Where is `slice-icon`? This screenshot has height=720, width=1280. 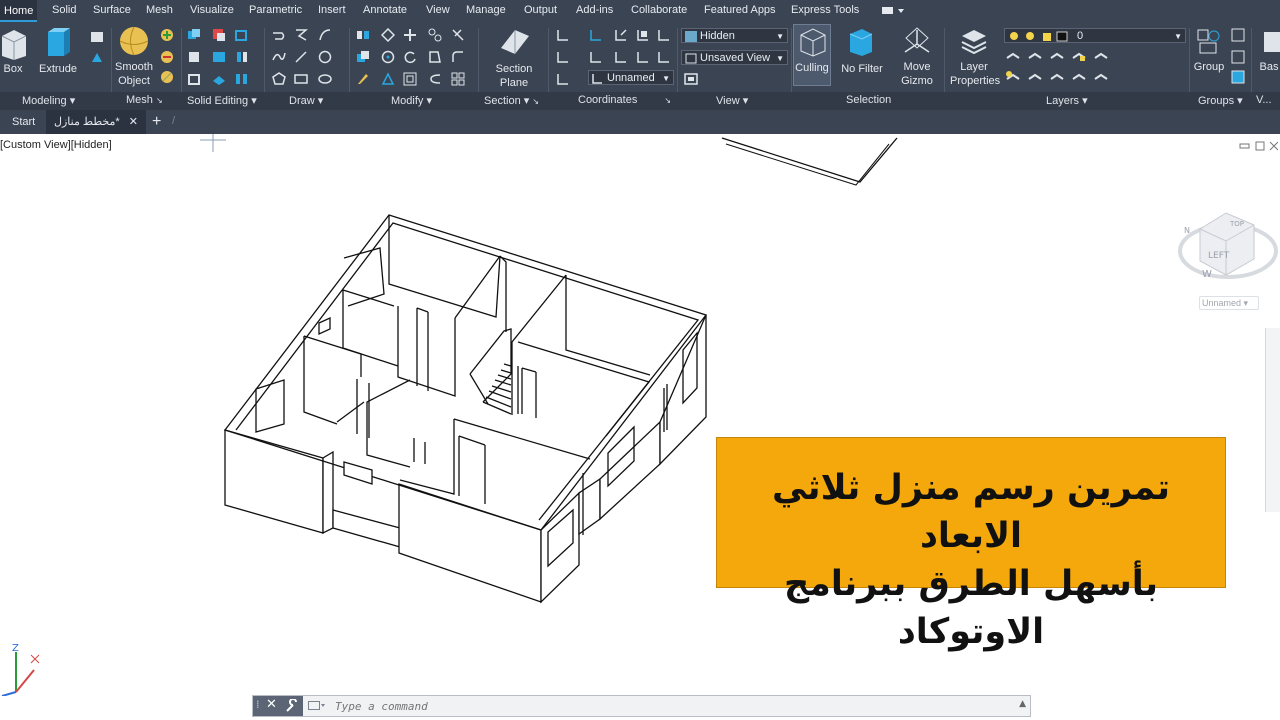 slice-icon is located at coordinates (219, 57).